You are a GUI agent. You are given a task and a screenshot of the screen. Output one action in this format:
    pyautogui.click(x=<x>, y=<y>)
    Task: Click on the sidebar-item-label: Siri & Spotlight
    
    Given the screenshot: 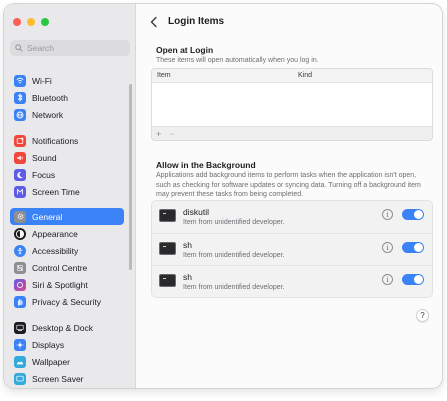 What is the action you would take?
    pyautogui.click(x=60, y=285)
    